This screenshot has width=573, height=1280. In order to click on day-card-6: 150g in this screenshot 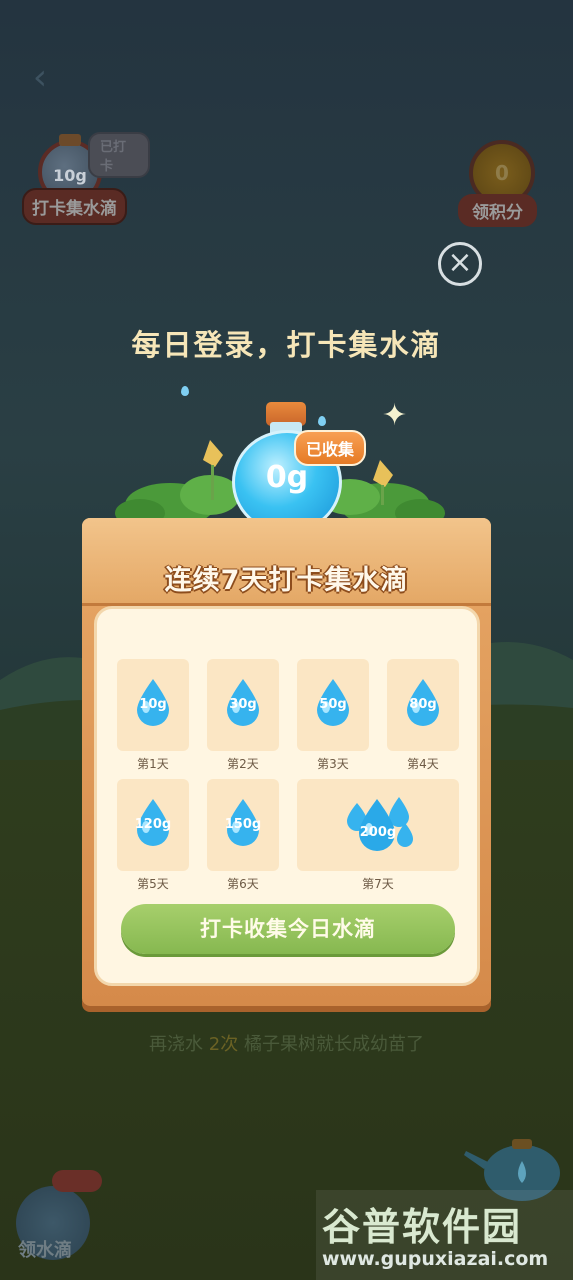, I will do `click(243, 825)`.